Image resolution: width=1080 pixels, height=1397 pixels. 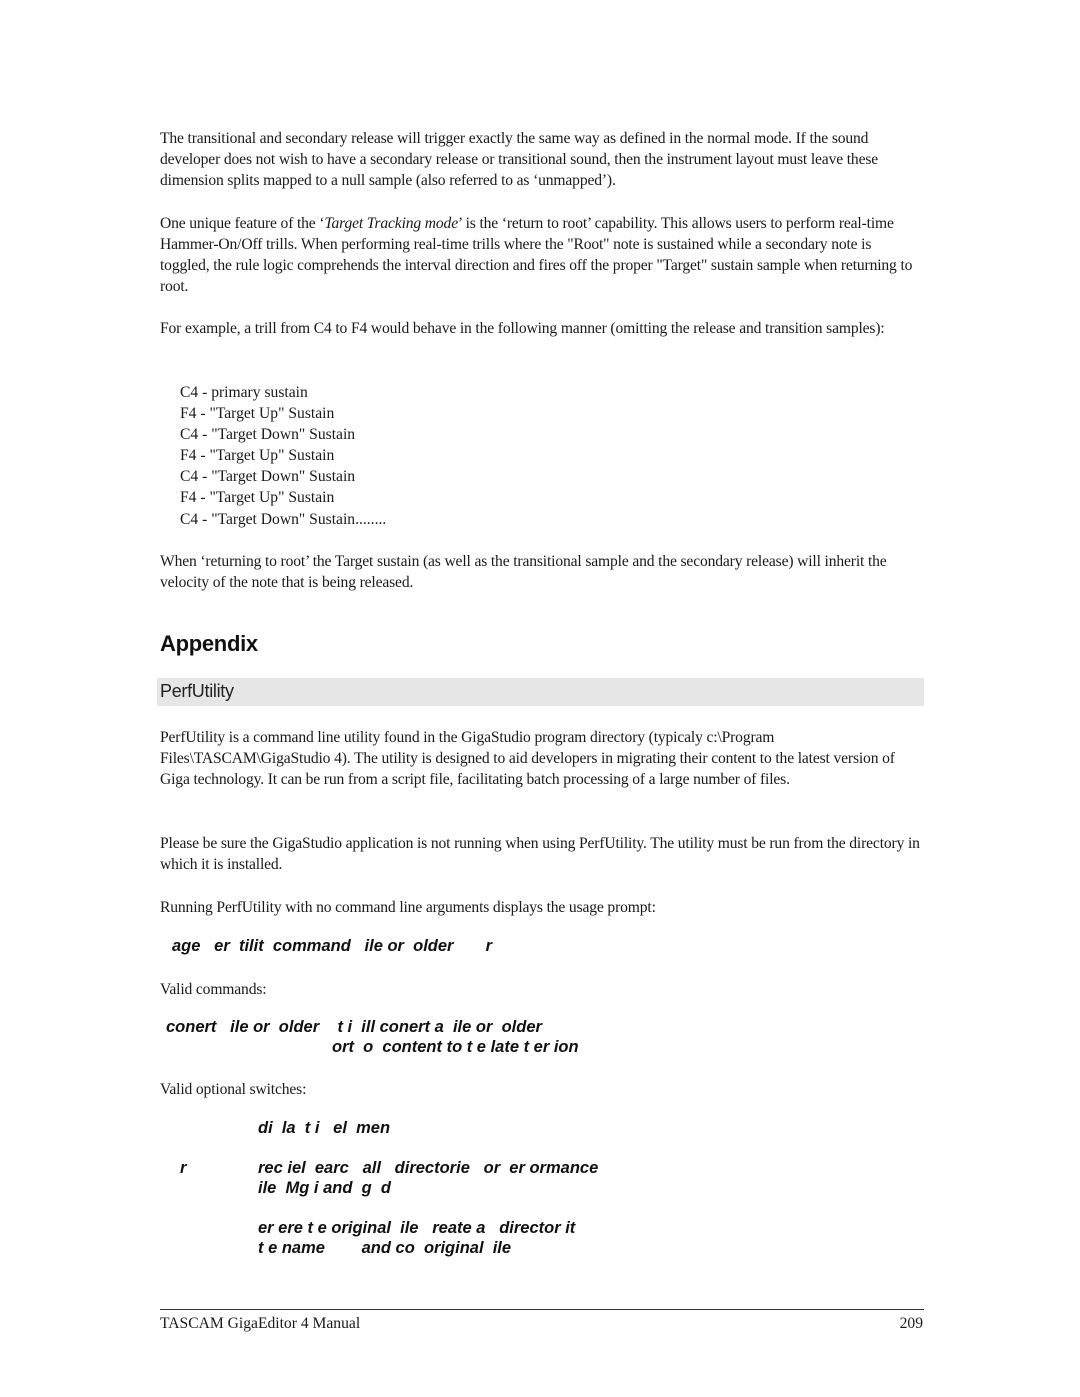 What do you see at coordinates (911, 1323) in the screenshot?
I see `footer-page-number: 209` at bounding box center [911, 1323].